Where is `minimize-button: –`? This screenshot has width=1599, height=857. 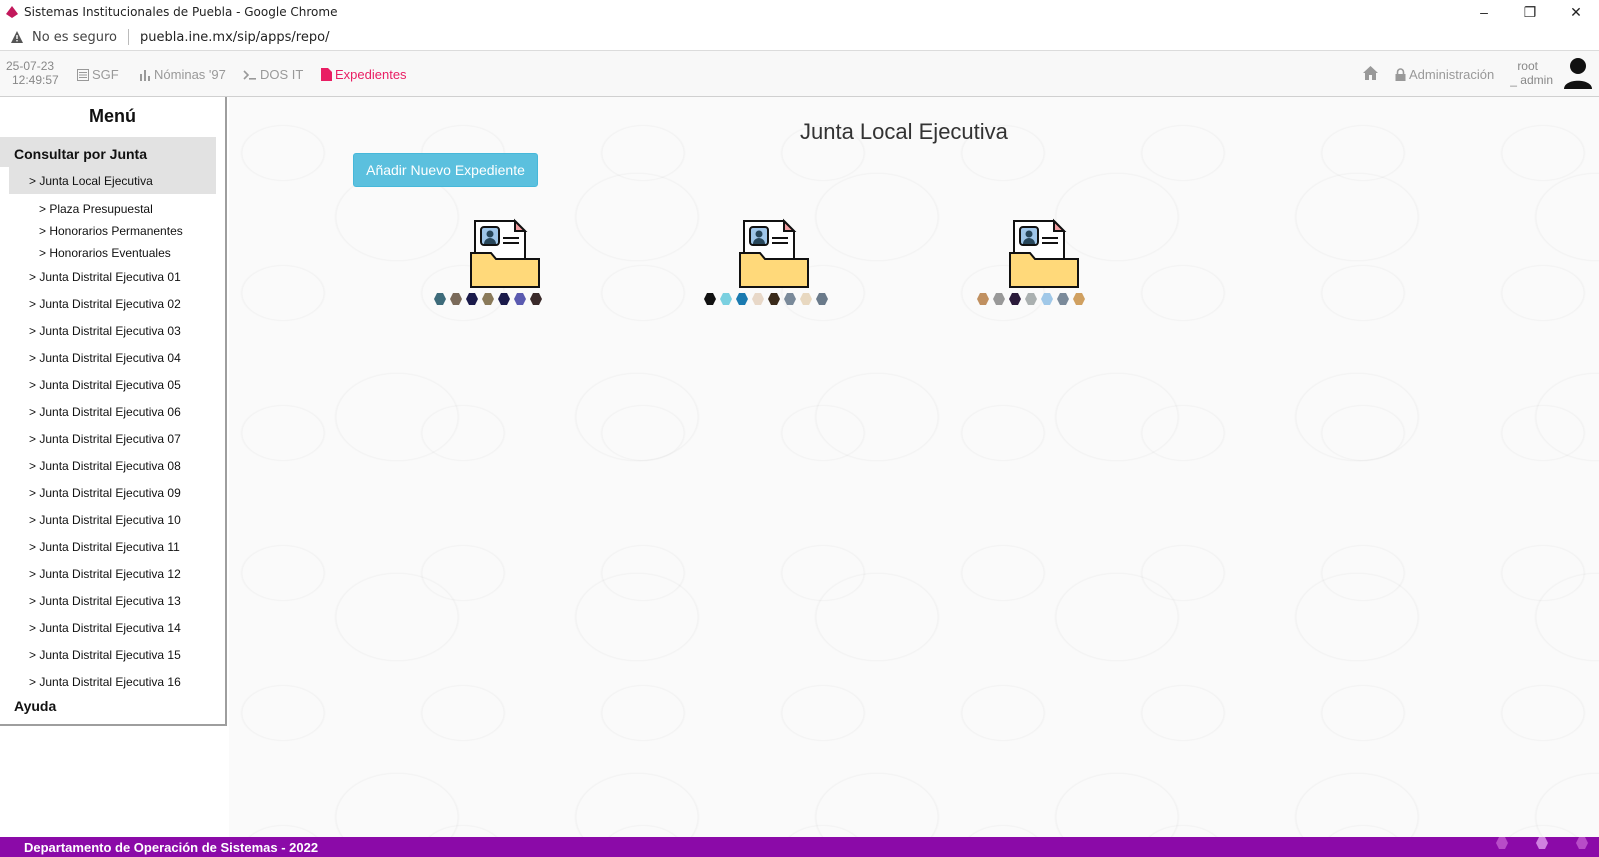 minimize-button: – is located at coordinates (1484, 12).